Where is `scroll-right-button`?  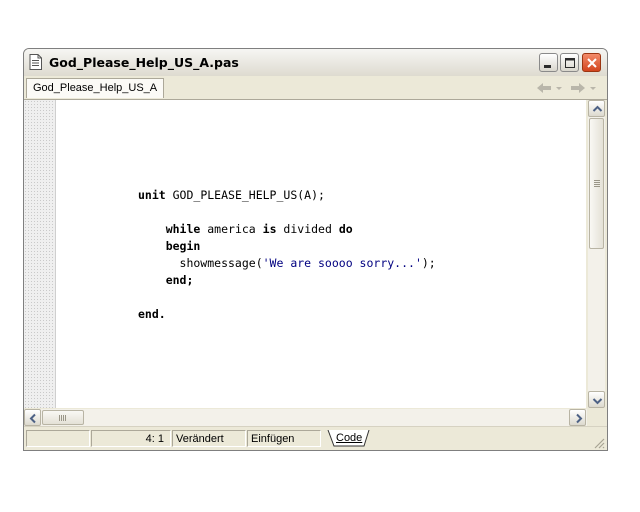 scroll-right-button is located at coordinates (577, 417).